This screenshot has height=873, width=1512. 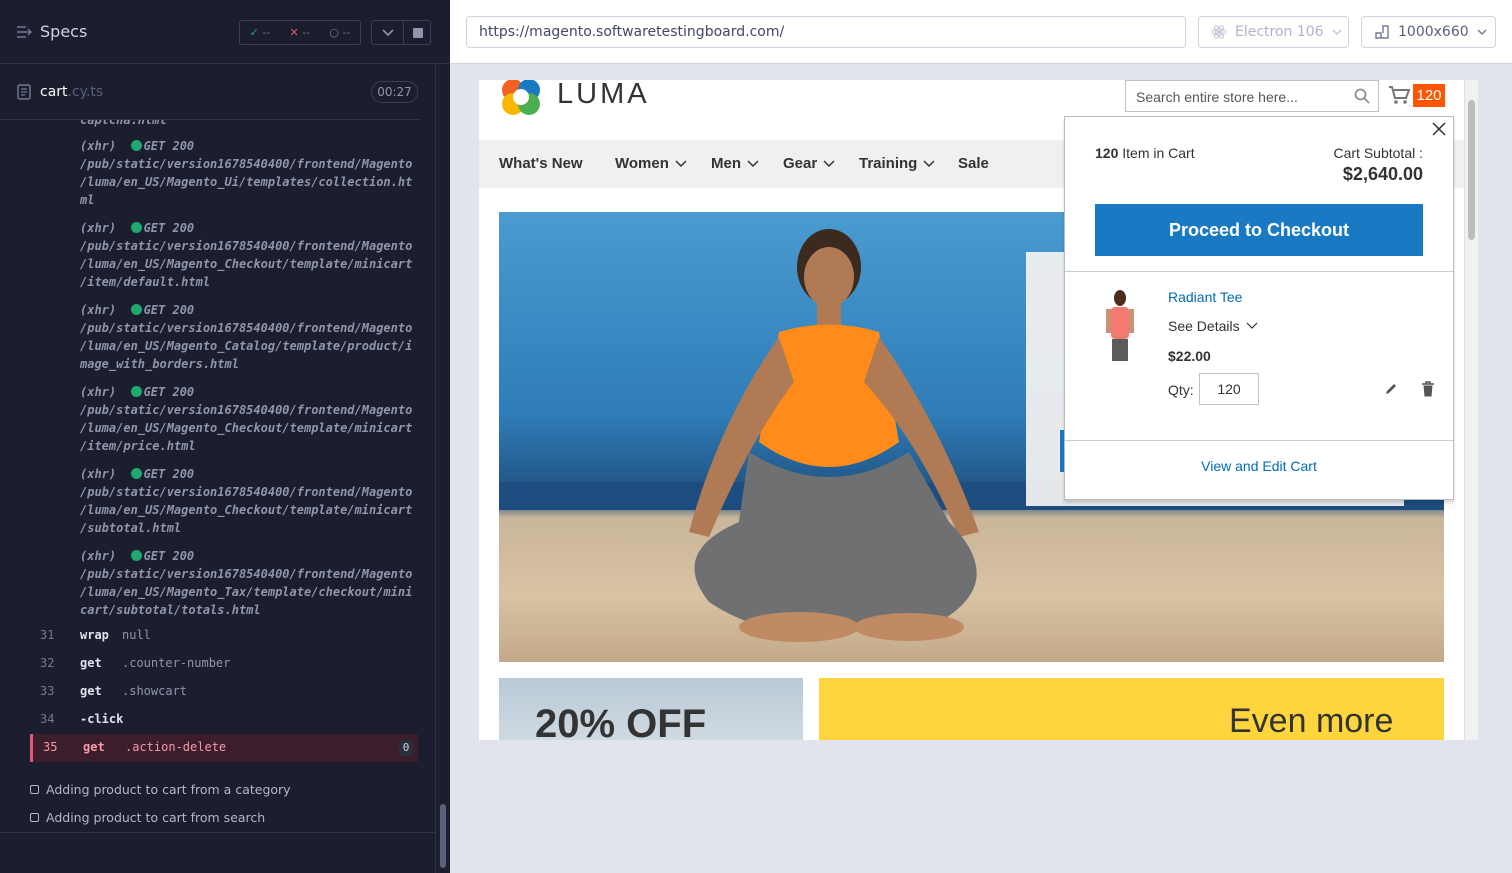 What do you see at coordinates (340, 32) in the screenshot?
I see `pending-stat: ○ --` at bounding box center [340, 32].